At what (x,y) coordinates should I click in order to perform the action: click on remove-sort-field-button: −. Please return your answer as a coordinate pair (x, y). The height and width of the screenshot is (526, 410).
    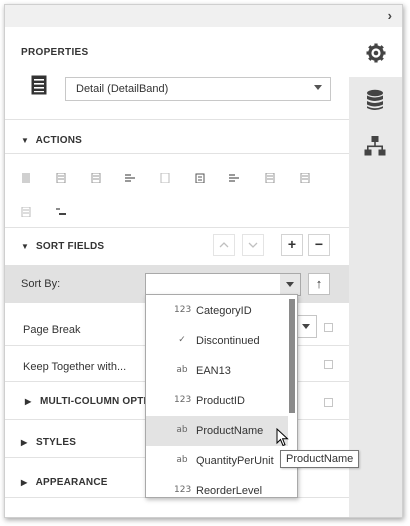
    Looking at the image, I should click on (319, 245).